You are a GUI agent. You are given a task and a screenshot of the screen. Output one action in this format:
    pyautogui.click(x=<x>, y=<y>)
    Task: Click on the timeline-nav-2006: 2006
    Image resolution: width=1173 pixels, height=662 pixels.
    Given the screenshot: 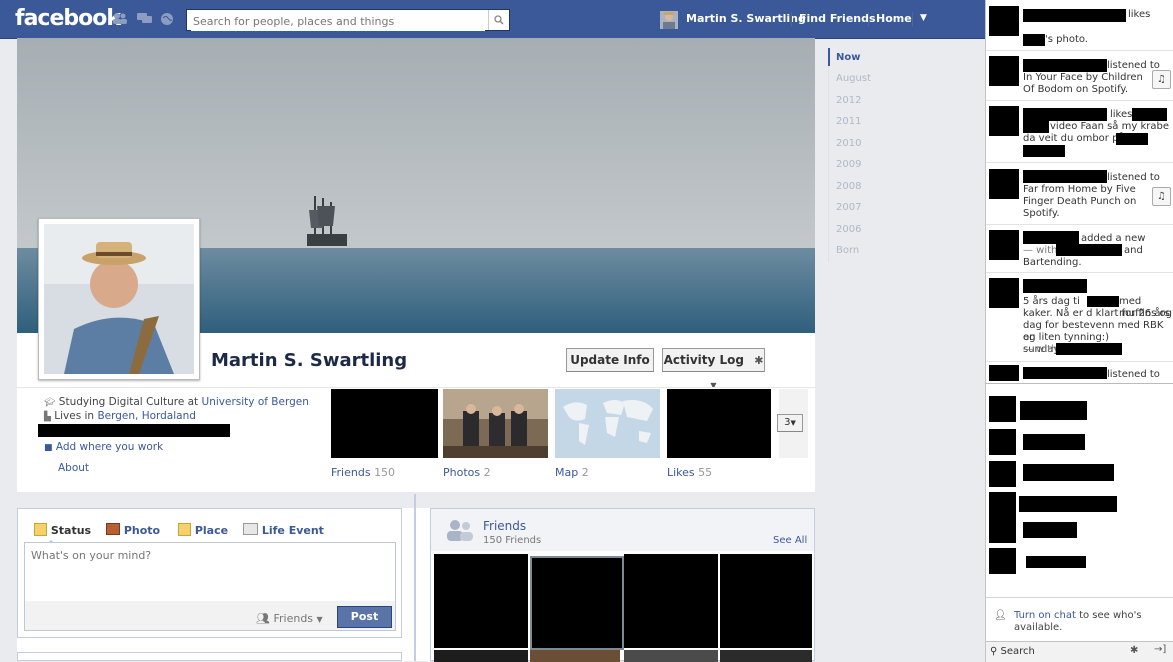 What is the action you would take?
    pyautogui.click(x=848, y=229)
    